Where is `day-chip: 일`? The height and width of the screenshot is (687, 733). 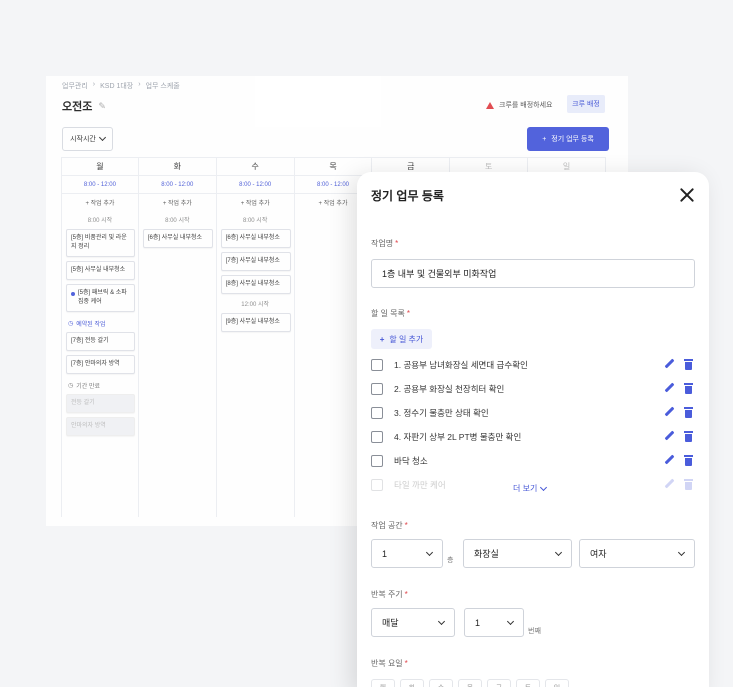 day-chip: 일 is located at coordinates (557, 683).